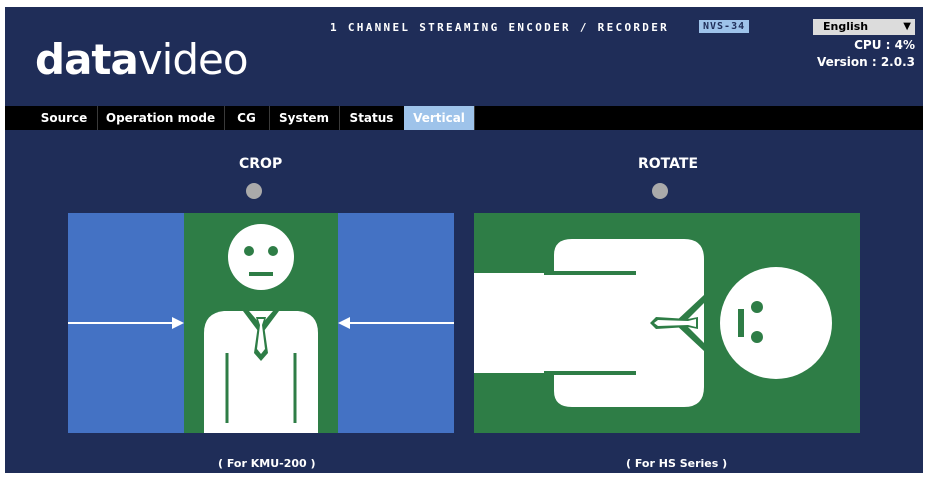 Image resolution: width=929 pixels, height=478 pixels. I want to click on crop-title: CROP, so click(261, 164).